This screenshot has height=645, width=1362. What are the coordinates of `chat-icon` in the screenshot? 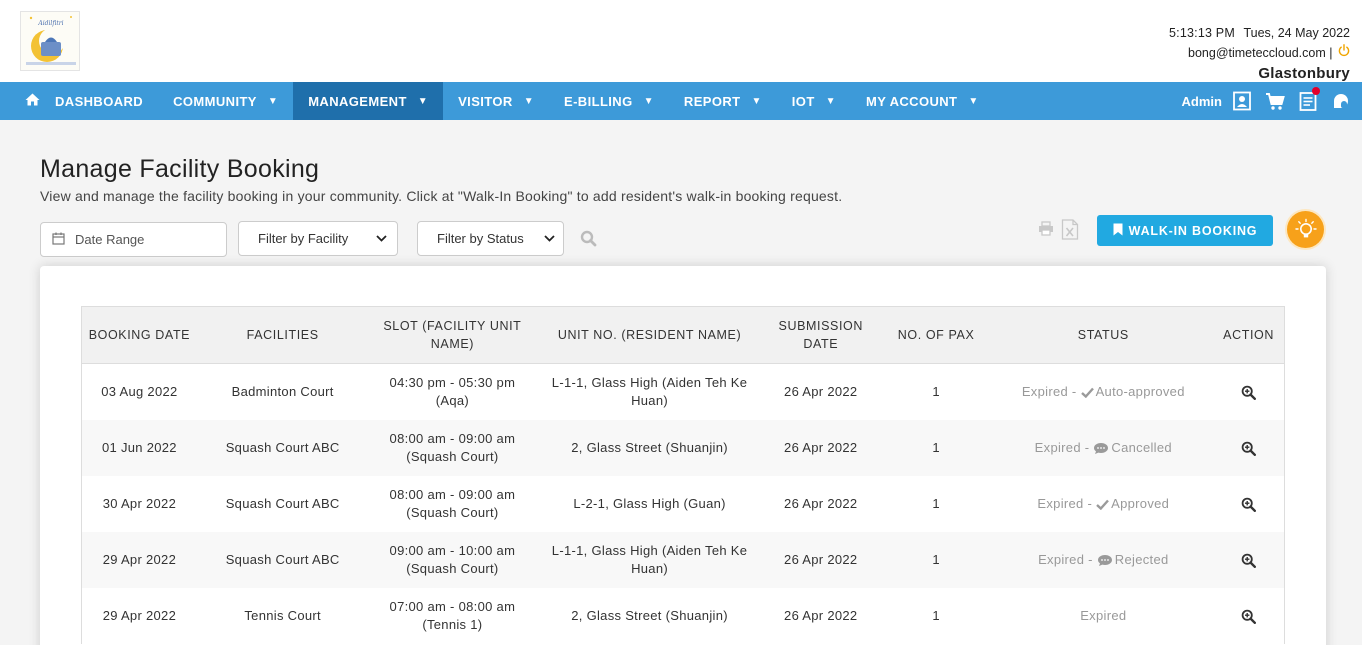 It's located at (1341, 101).